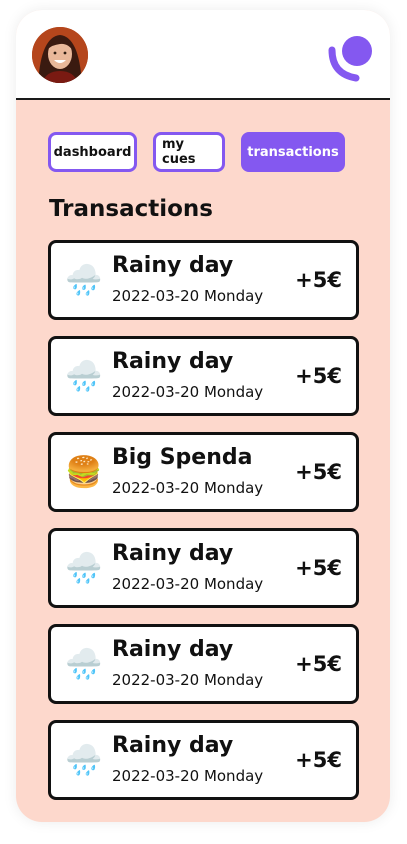 The image size is (407, 844). I want to click on brand-logo-icon, so click(352, 58).